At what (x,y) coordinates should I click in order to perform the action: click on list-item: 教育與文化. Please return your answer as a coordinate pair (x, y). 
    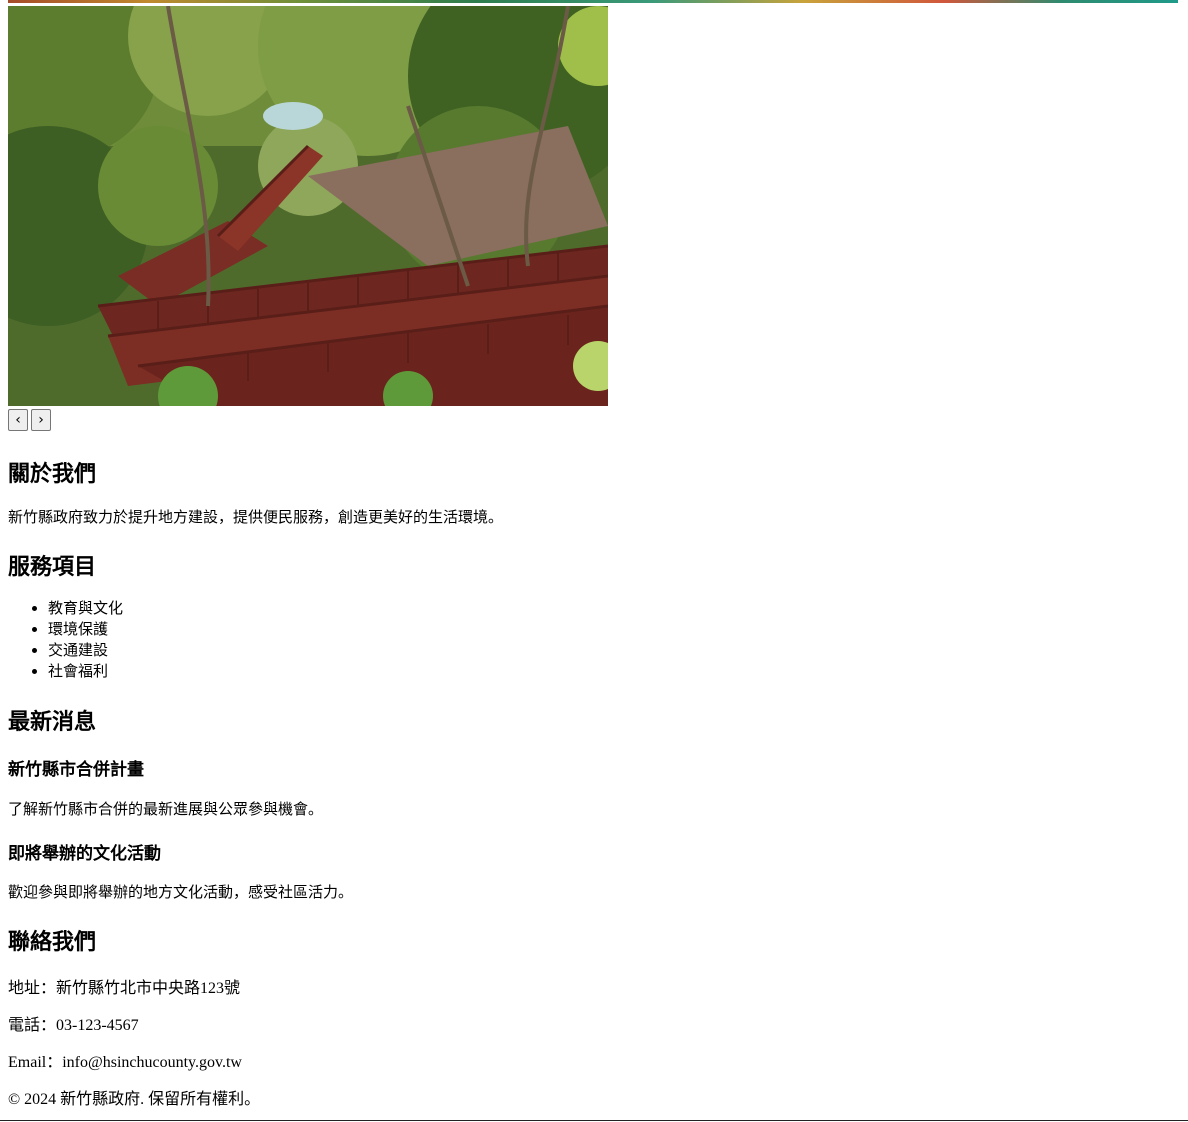
    Looking at the image, I should click on (85, 608).